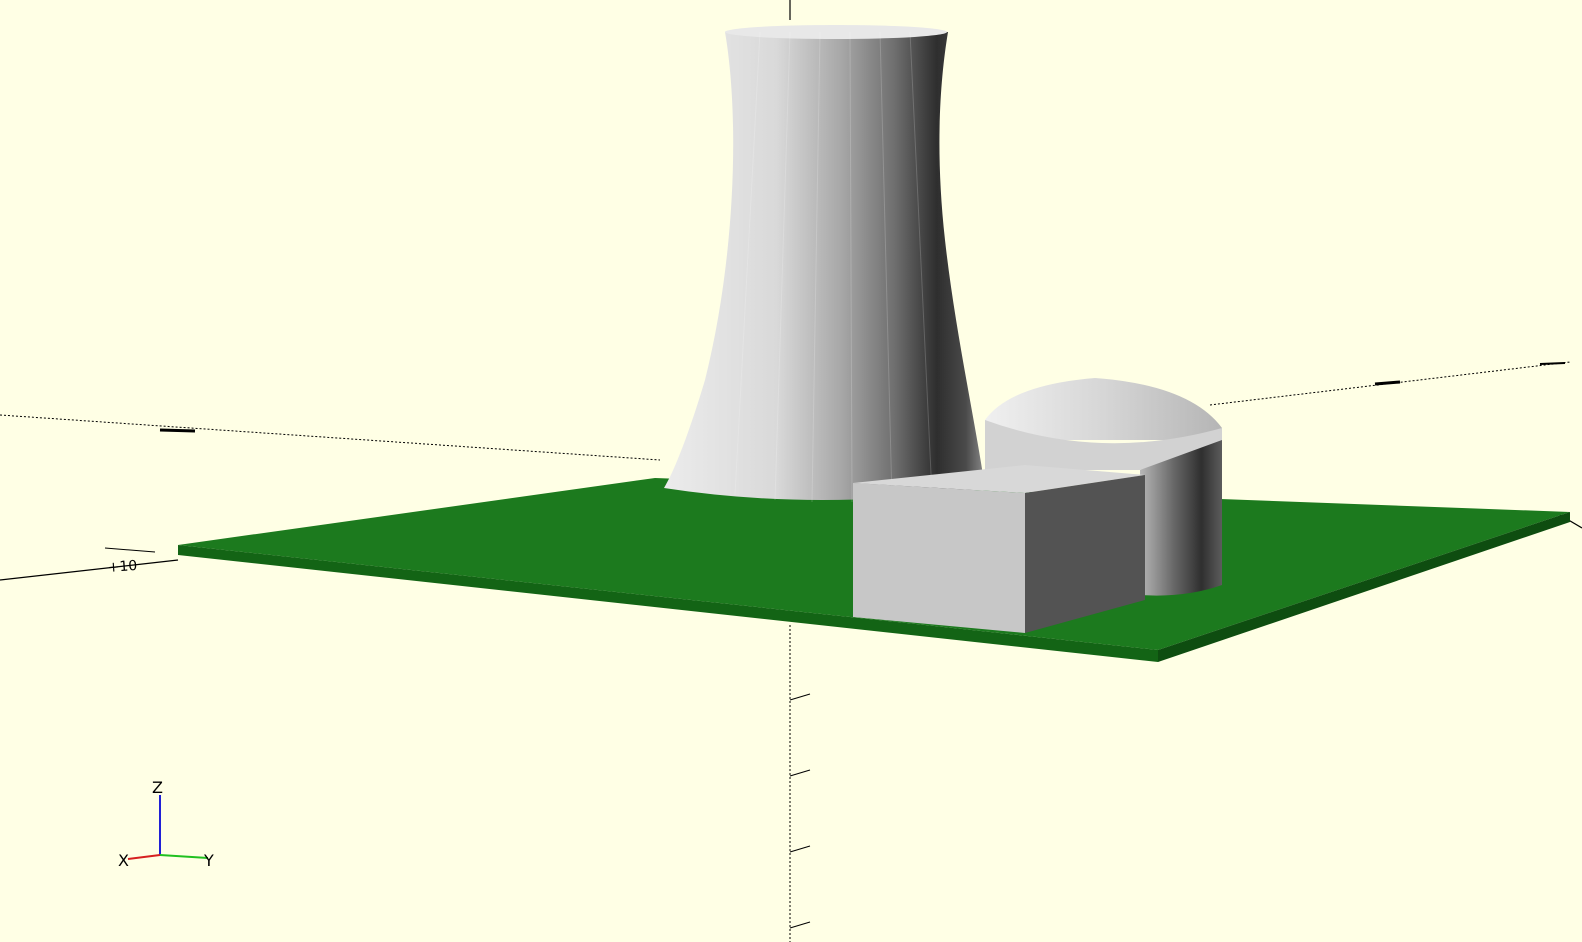 This screenshot has height=942, width=1582. Describe the element at coordinates (166, 824) in the screenshot. I see `axes-gizmo: Z Y X` at that location.